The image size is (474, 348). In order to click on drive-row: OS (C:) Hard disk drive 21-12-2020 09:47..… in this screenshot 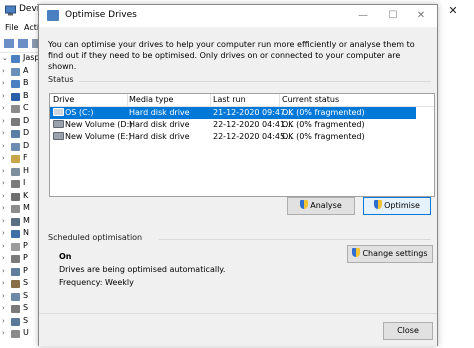, I will do `click(233, 113)`.